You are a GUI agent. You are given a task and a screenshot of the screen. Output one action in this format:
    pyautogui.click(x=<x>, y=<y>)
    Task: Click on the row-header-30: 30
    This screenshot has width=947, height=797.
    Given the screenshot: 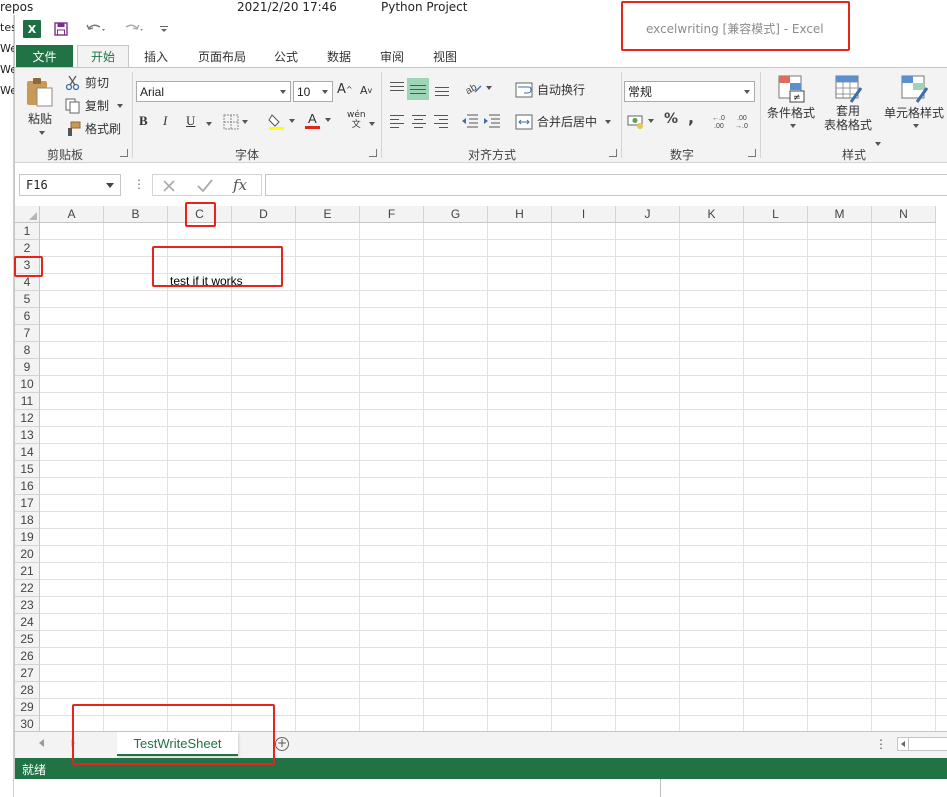 What is the action you would take?
    pyautogui.click(x=27, y=723)
    